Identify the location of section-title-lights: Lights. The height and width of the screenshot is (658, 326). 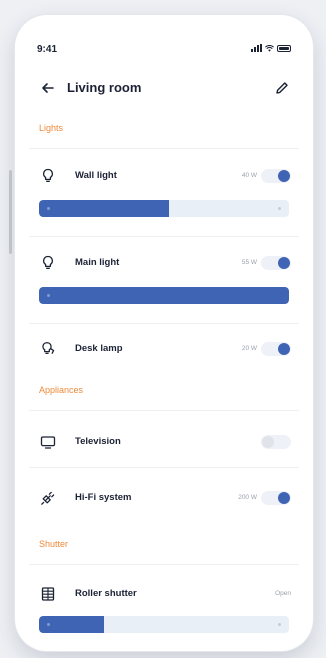
(51, 128).